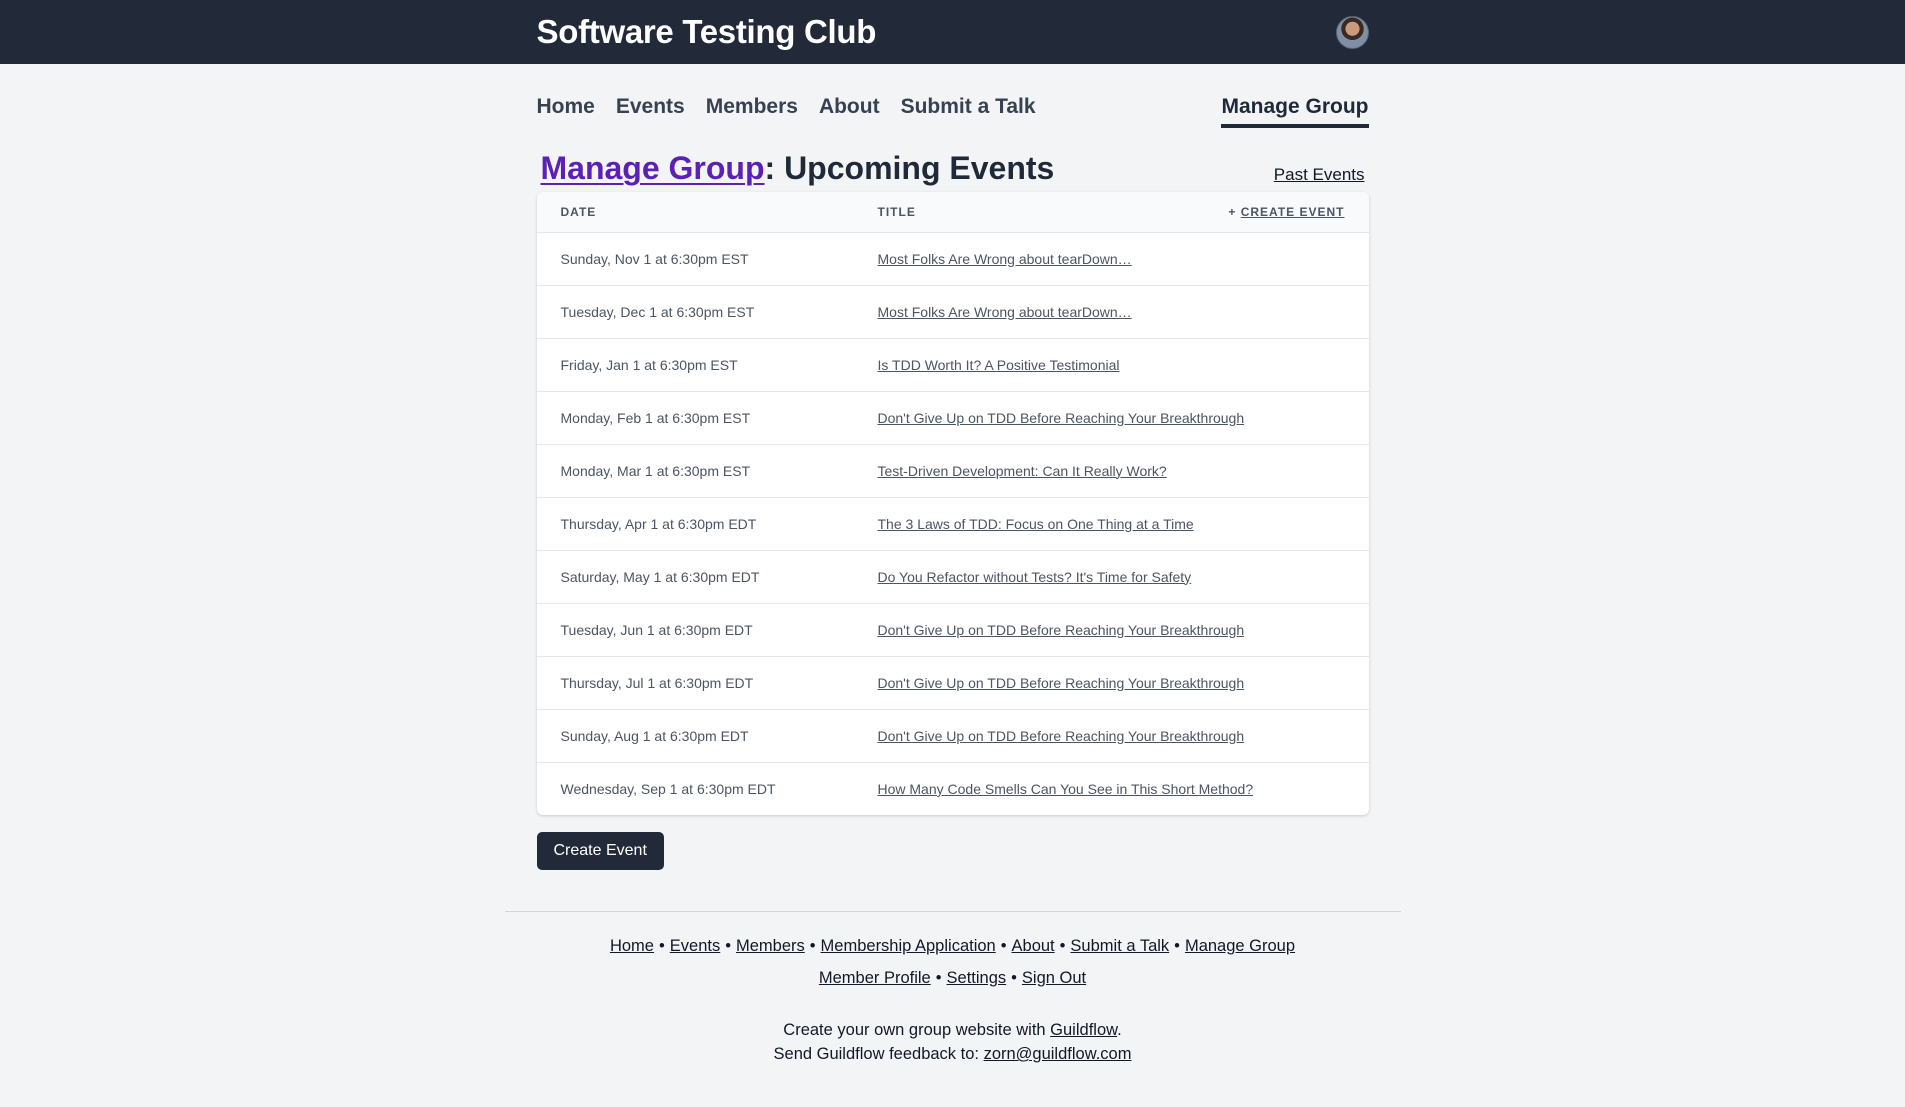  Describe the element at coordinates (1033, 946) in the screenshot. I see `footer-link-about: About` at that location.